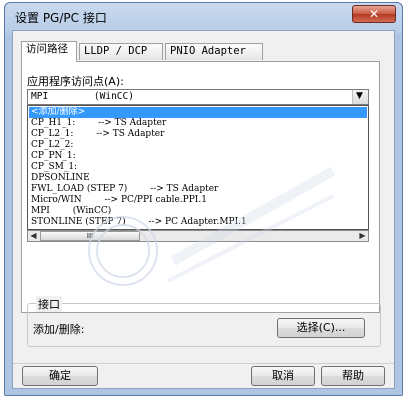 This screenshot has height=400, width=408. I want to click on dropdown-option: FWL_LOAD (STEP 7) --> TS Adapter, so click(123, 189).